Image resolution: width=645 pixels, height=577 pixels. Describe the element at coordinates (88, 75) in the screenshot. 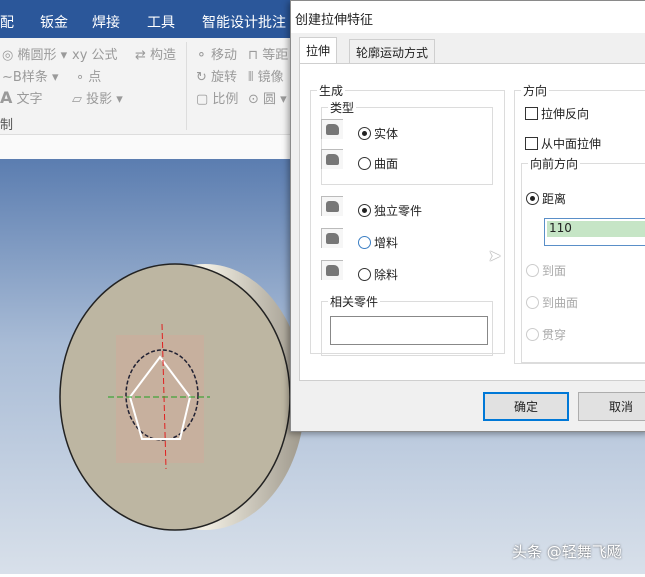

I see `point-button: ∘ 点` at that location.